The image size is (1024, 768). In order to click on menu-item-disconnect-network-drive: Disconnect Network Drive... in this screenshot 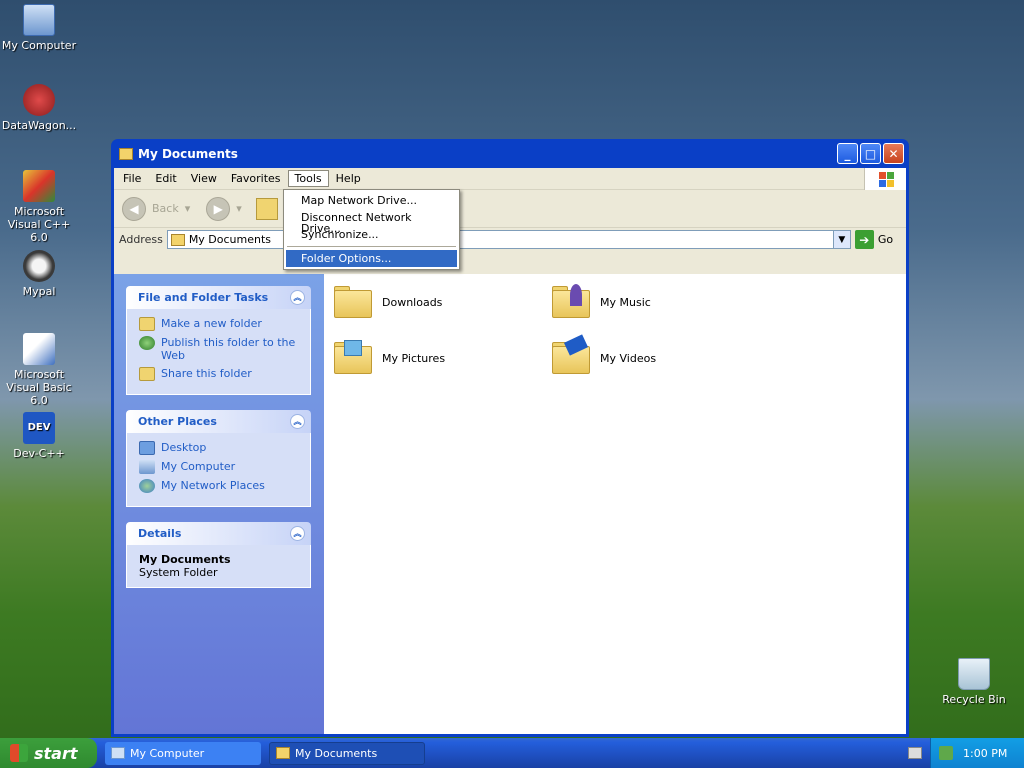, I will do `click(371, 221)`.